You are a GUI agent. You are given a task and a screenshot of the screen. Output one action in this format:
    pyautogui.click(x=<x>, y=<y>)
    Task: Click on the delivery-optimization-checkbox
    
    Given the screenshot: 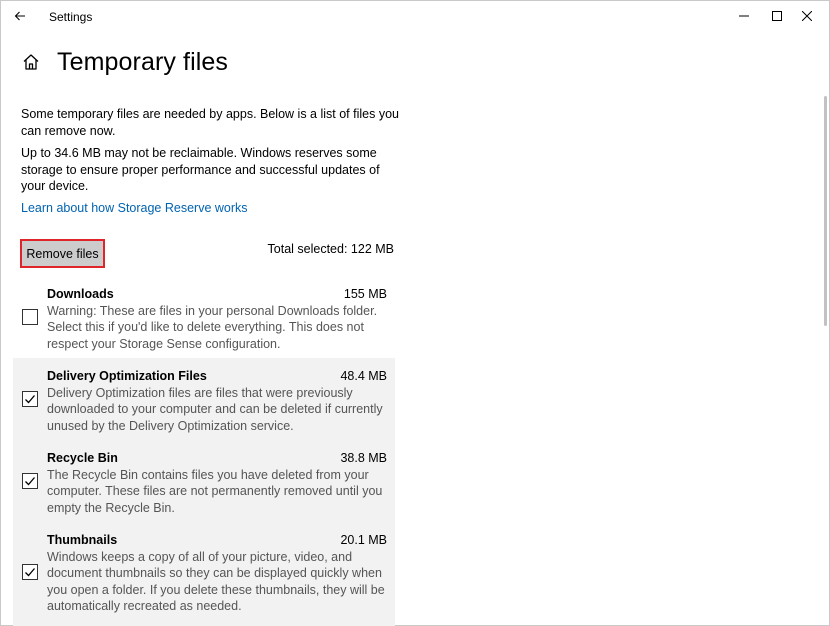 What is the action you would take?
    pyautogui.click(x=30, y=399)
    